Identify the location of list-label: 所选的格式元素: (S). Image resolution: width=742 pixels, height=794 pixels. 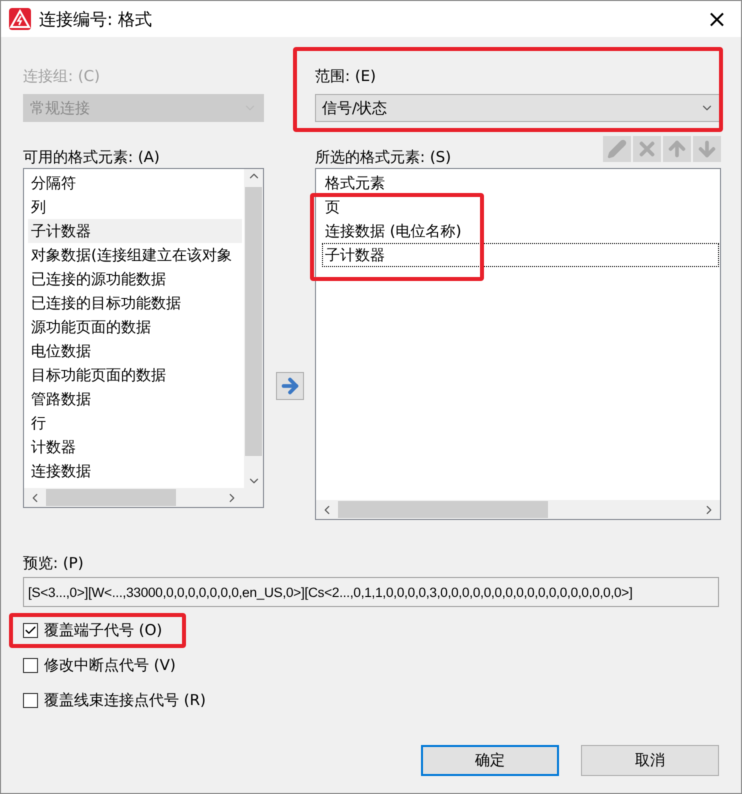
(383, 157).